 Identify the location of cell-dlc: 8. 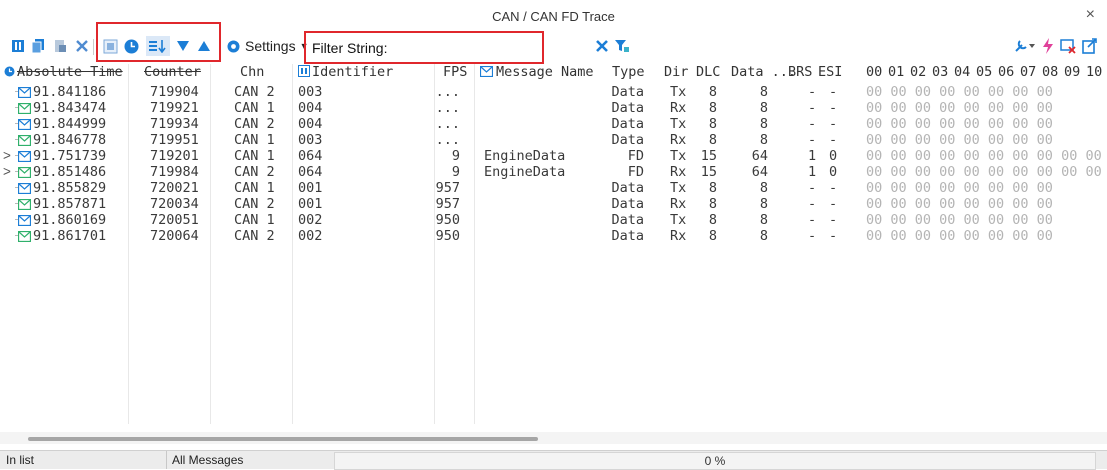
(712, 188).